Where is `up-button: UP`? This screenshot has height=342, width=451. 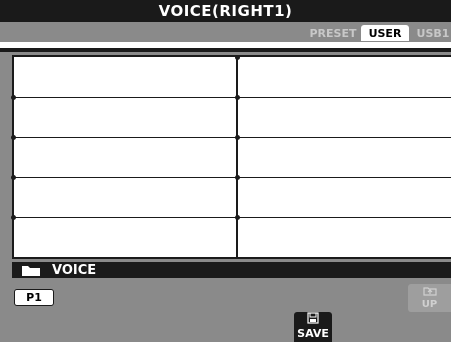 up-button: UP is located at coordinates (429, 298).